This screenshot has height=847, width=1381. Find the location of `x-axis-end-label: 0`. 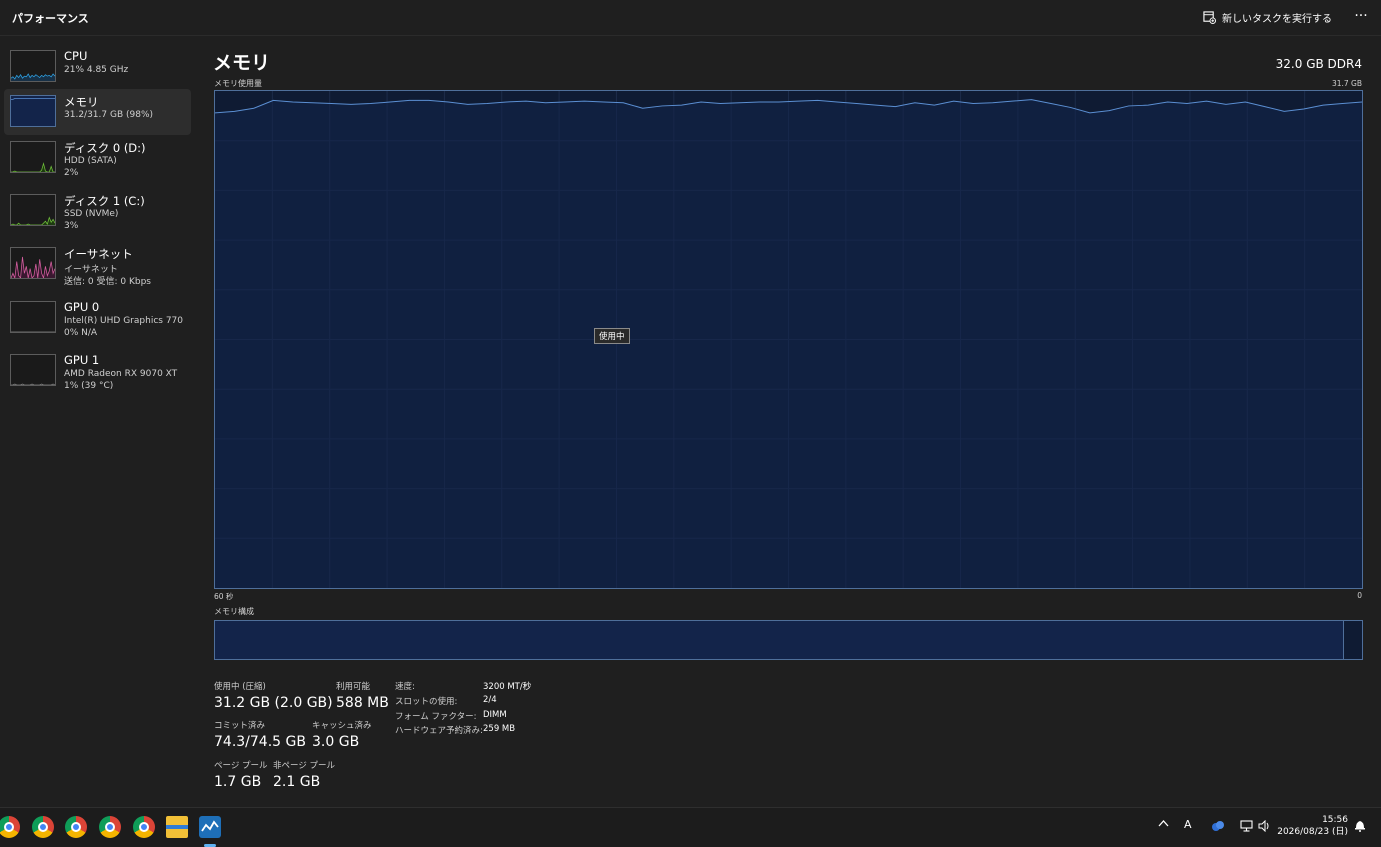

x-axis-end-label: 0 is located at coordinates (1359, 595).